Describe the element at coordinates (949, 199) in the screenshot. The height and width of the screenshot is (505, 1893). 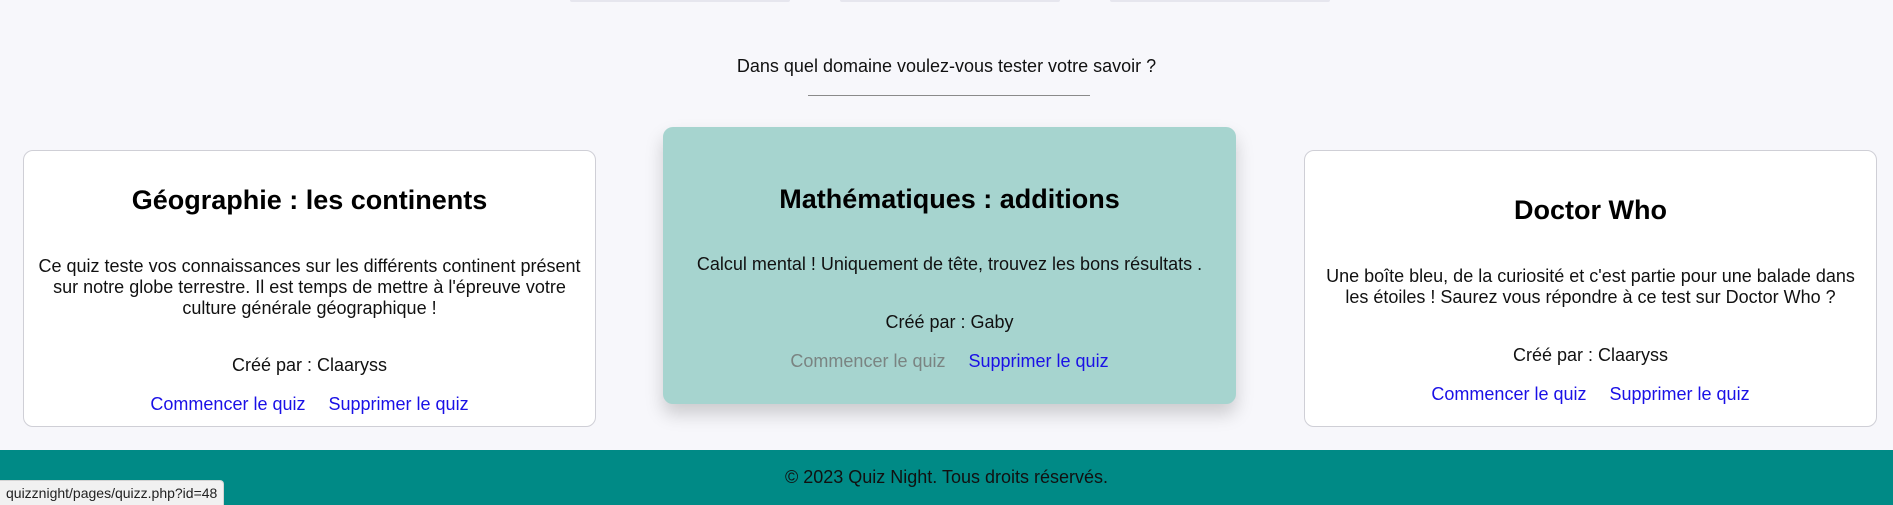
I see `quiz-card-title: Mathématiques : additions` at that location.